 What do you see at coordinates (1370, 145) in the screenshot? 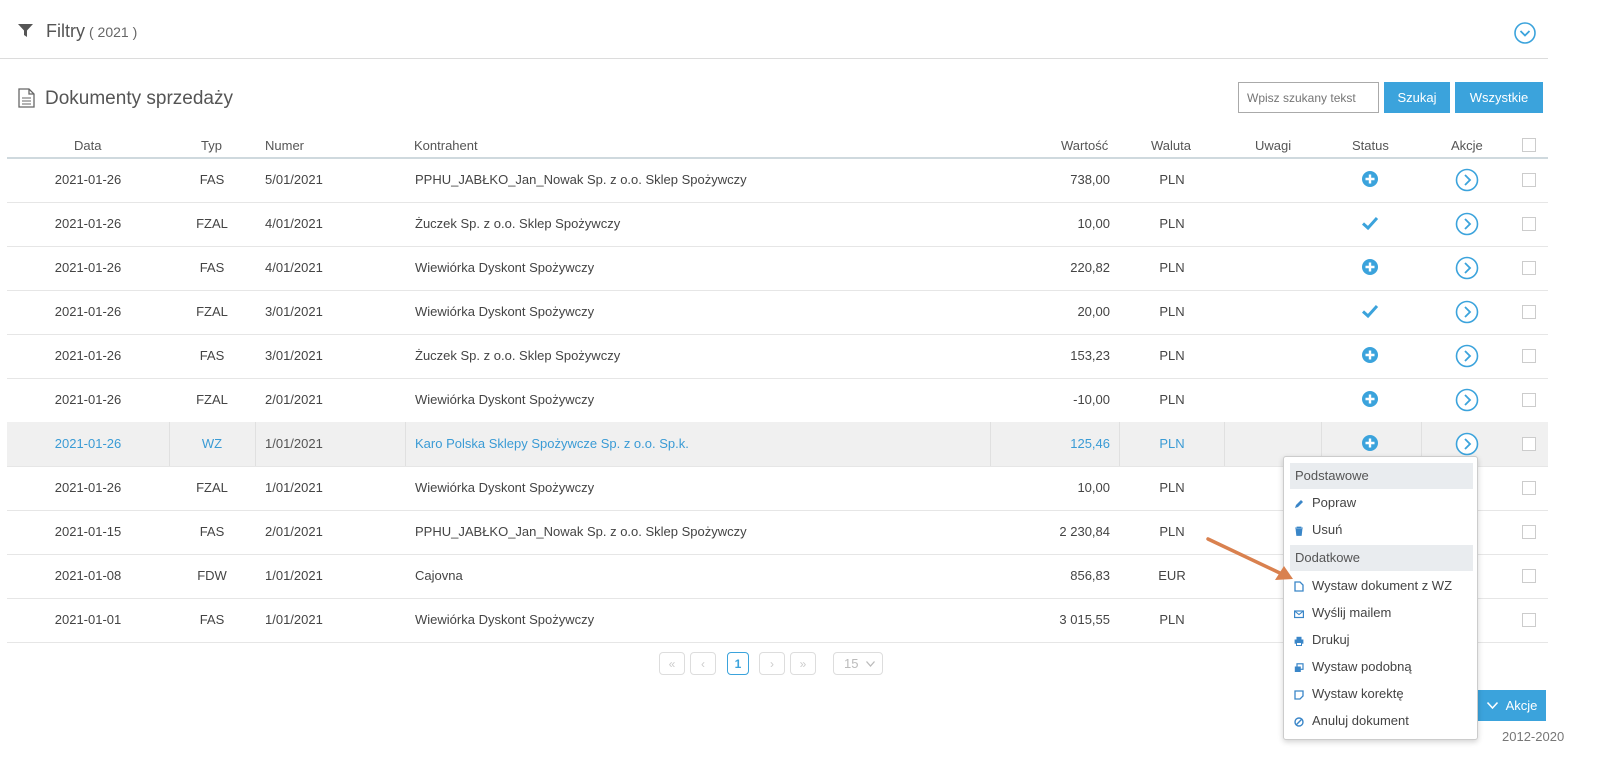
I see `col-status: Status` at bounding box center [1370, 145].